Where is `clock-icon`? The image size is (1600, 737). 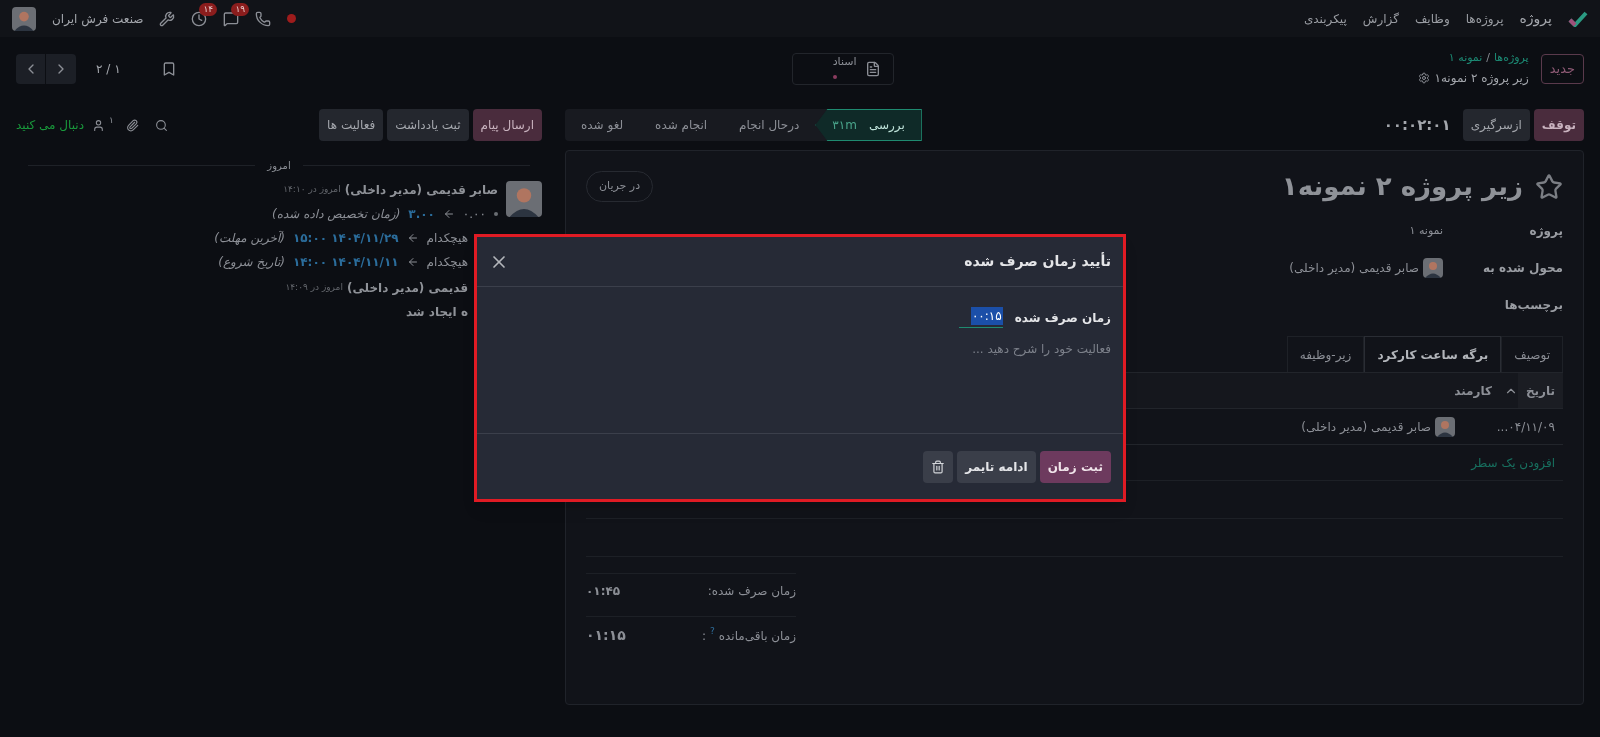
clock-icon is located at coordinates (199, 18).